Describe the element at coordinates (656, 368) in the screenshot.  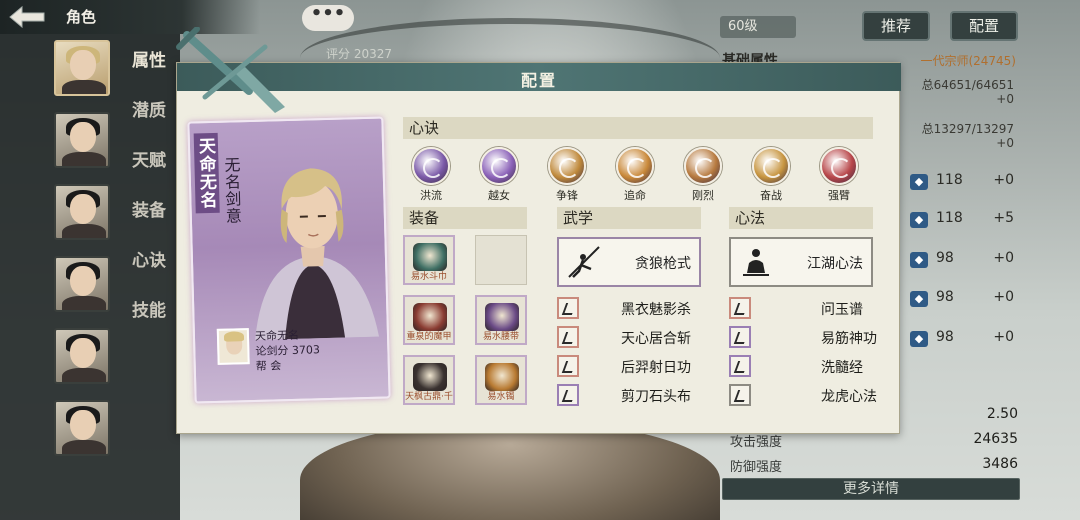
I see `wuxue-sub-label: 后羿射日功` at that location.